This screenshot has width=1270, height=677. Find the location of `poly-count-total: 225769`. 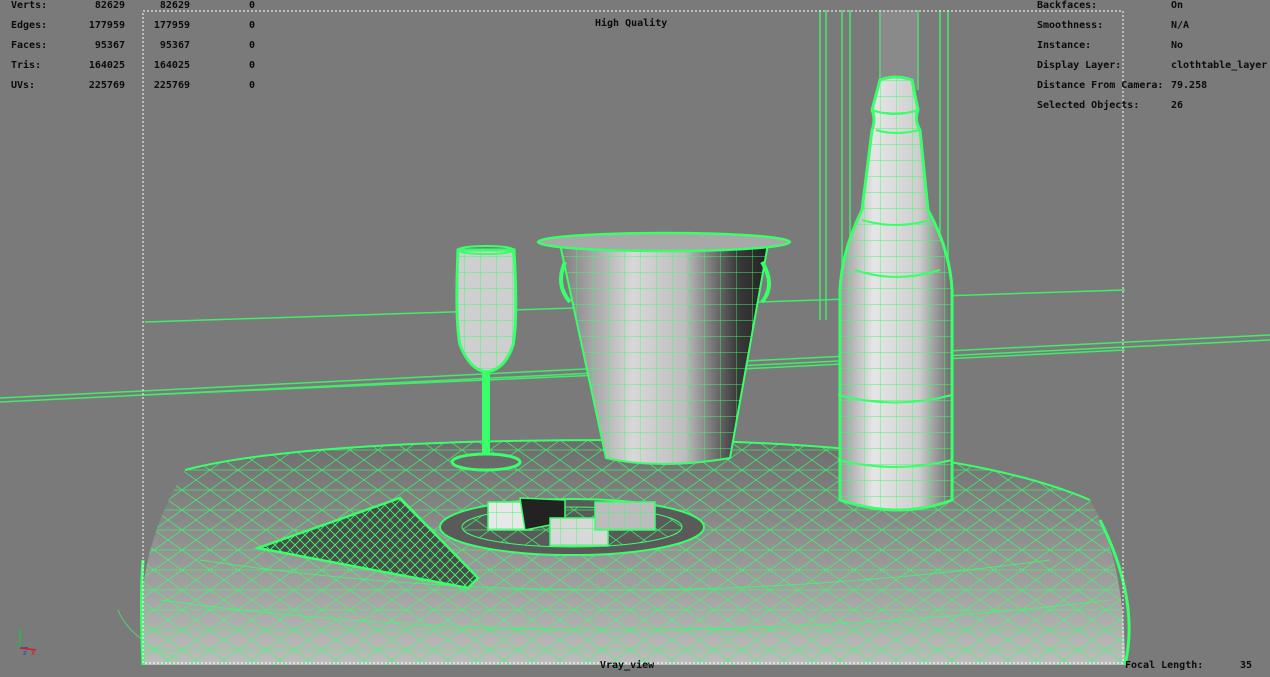

poly-count-total: 225769 is located at coordinates (106, 85).